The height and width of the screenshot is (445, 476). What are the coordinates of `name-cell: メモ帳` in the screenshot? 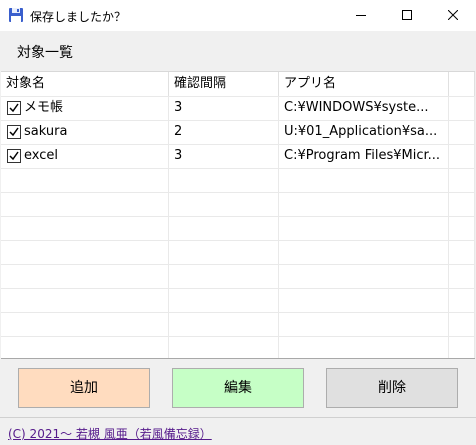 It's located at (85, 108).